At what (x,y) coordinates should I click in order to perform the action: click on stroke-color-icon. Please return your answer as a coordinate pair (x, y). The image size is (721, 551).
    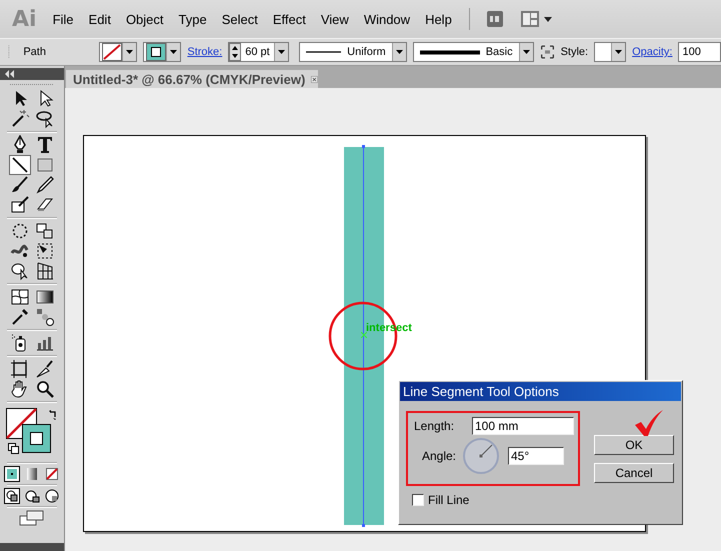
    Looking at the image, I should click on (156, 52).